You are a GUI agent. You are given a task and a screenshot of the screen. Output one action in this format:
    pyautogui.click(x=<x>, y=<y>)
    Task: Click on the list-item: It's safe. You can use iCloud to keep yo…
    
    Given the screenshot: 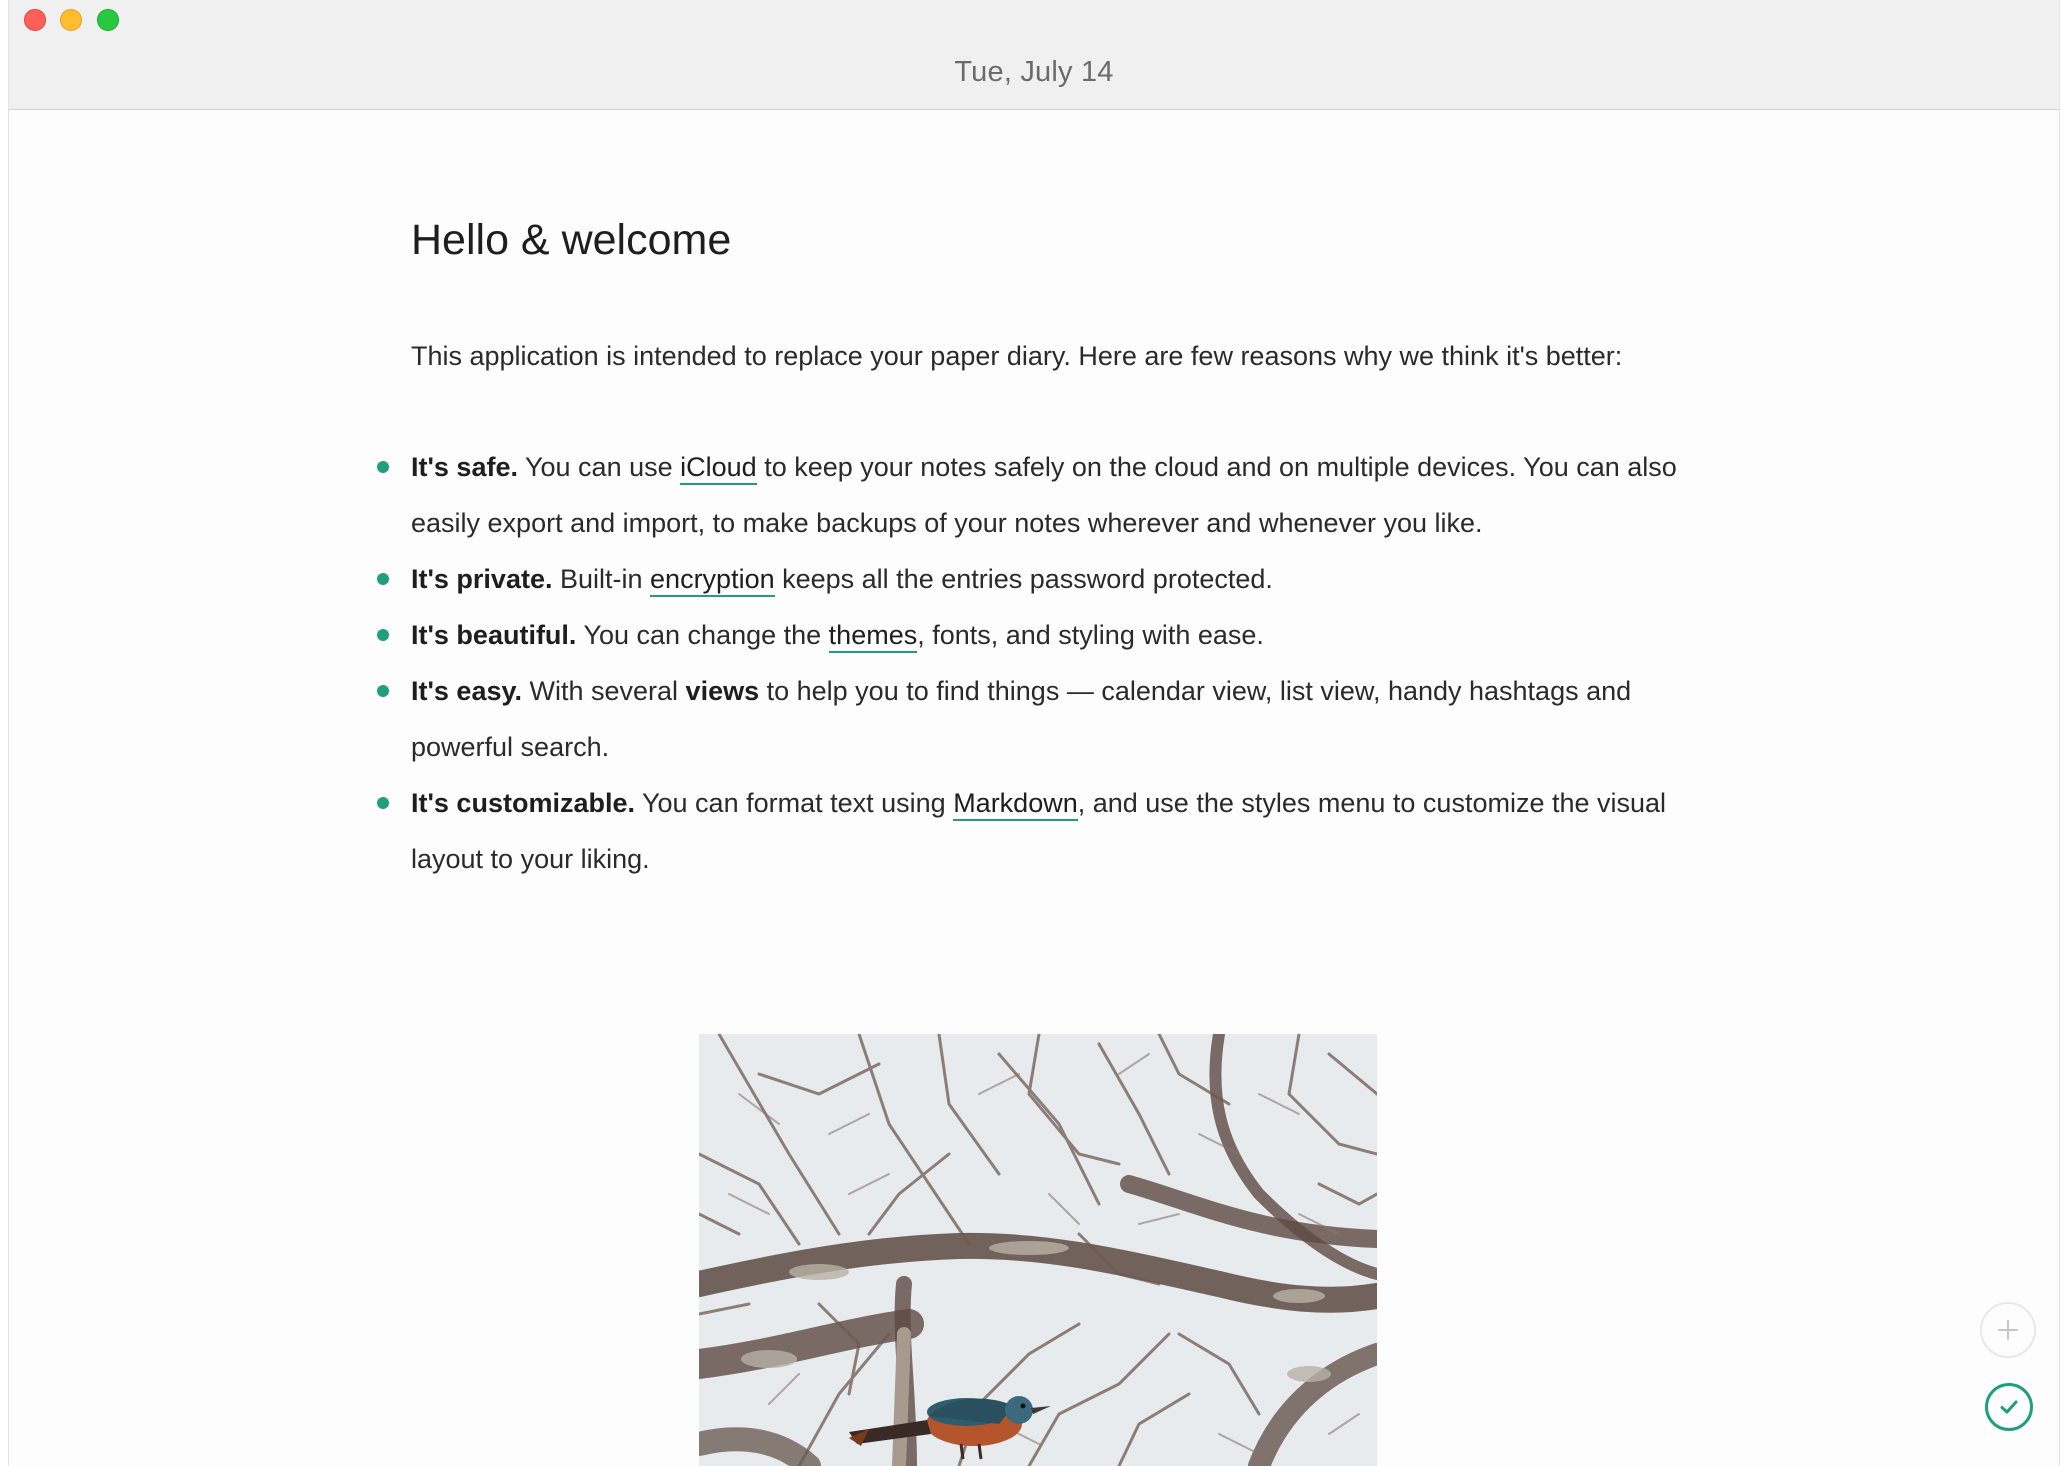 What is the action you would take?
    pyautogui.click(x=1054, y=495)
    